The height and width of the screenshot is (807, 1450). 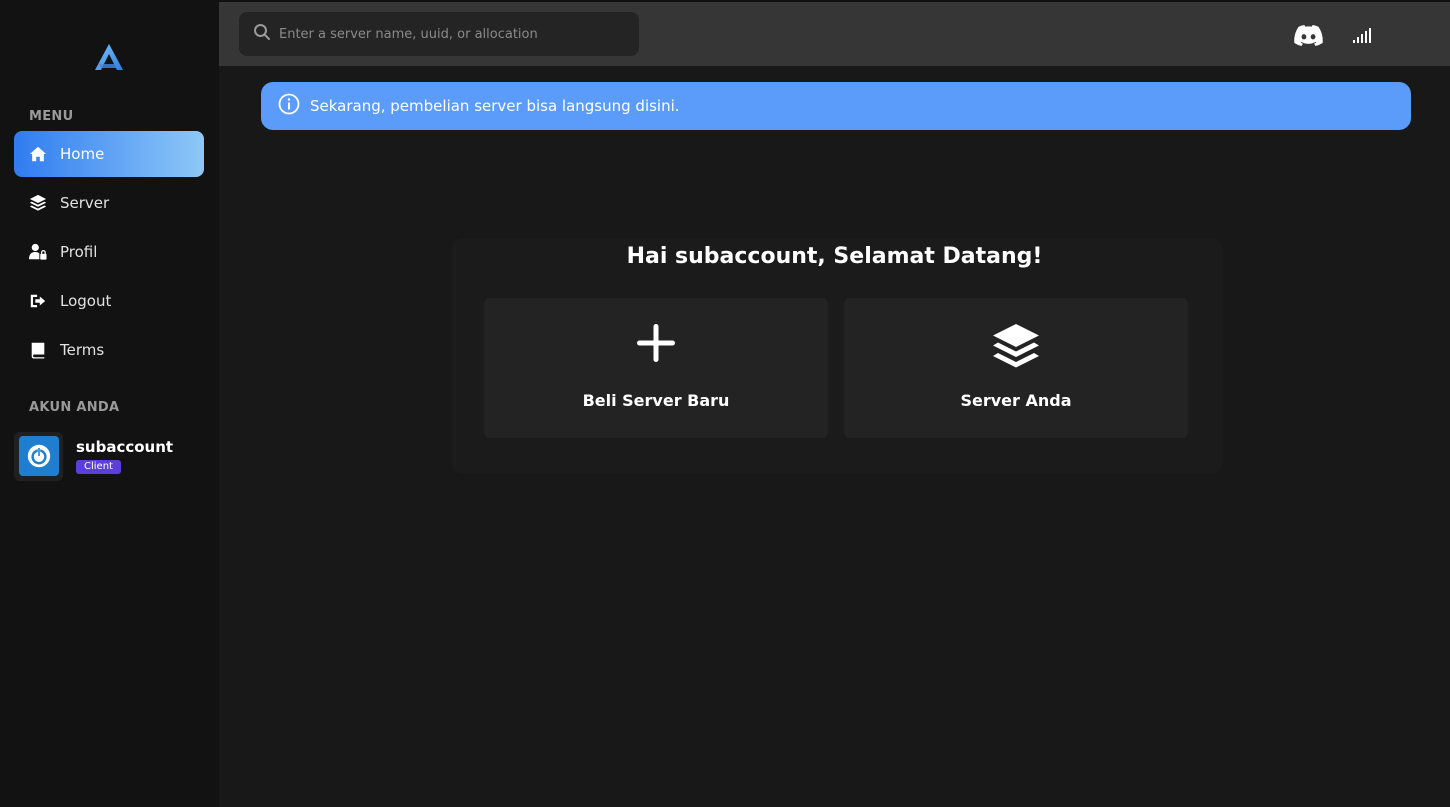 I want to click on account-name: subaccount, so click(x=125, y=447).